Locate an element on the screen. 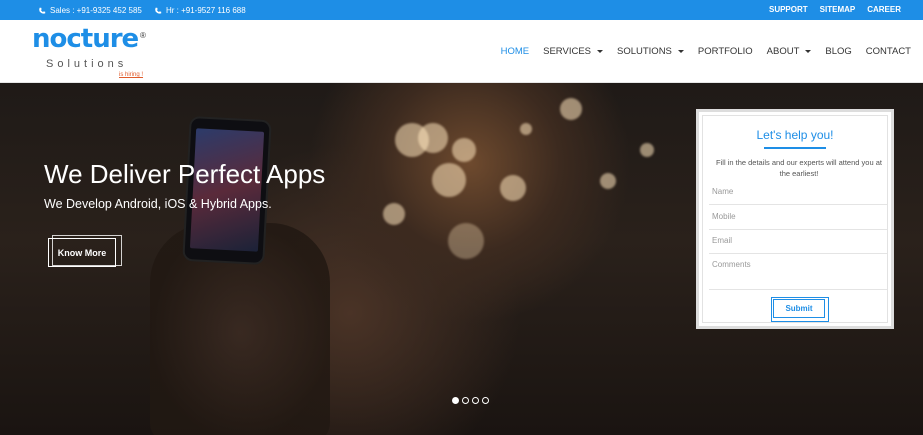  name-field: Name is located at coordinates (798, 196).